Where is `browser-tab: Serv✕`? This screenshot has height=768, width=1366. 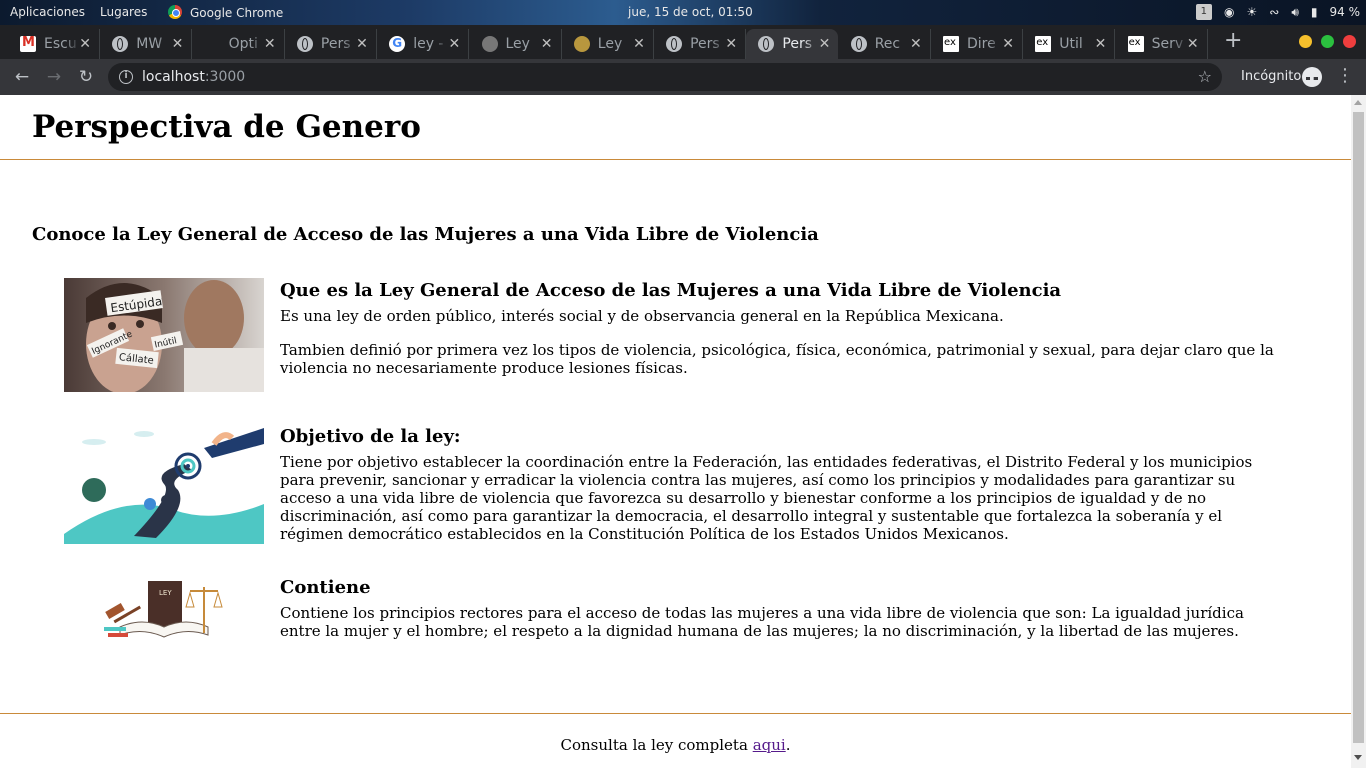
browser-tab: Serv✕ is located at coordinates (1162, 44).